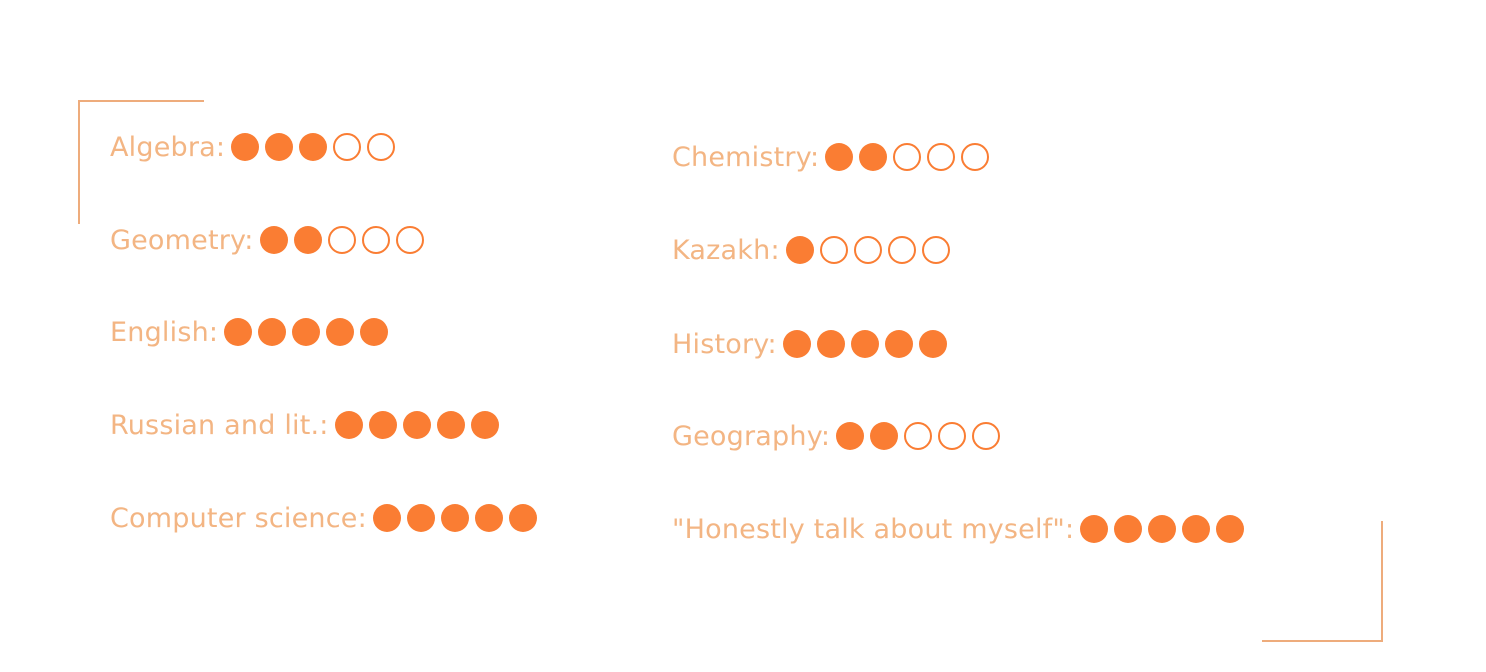  What do you see at coordinates (238, 518) in the screenshot?
I see `rating-label: Computer science:` at bounding box center [238, 518].